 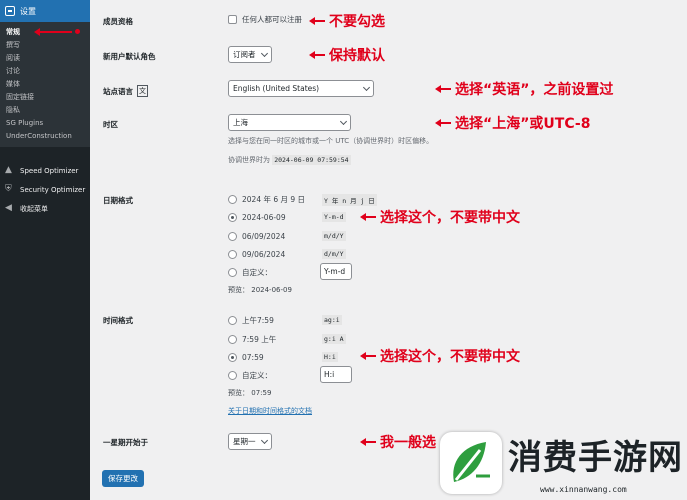 What do you see at coordinates (250, 441) in the screenshot?
I see `week-start-select: 星期一` at bounding box center [250, 441].